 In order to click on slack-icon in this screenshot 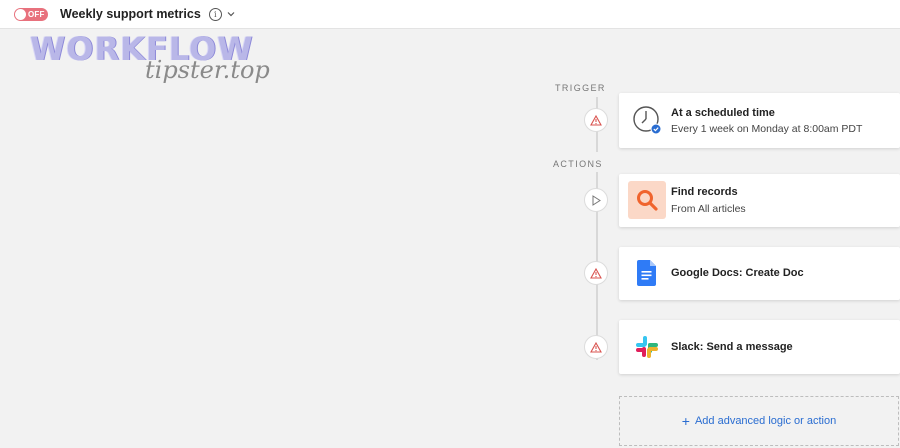, I will do `click(647, 347)`.